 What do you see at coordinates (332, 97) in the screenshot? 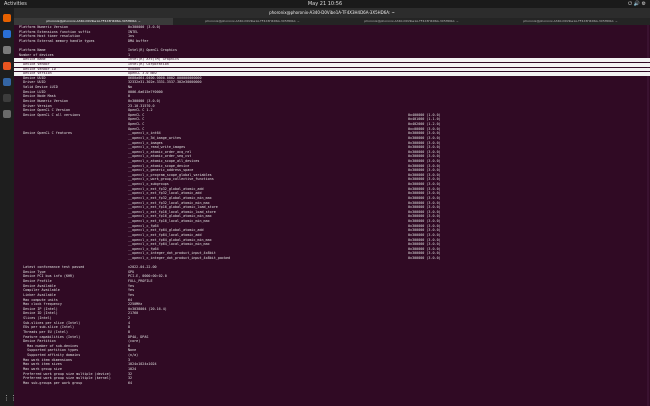
I see `terminal-line: Device Node Mask 0` at bounding box center [332, 97].